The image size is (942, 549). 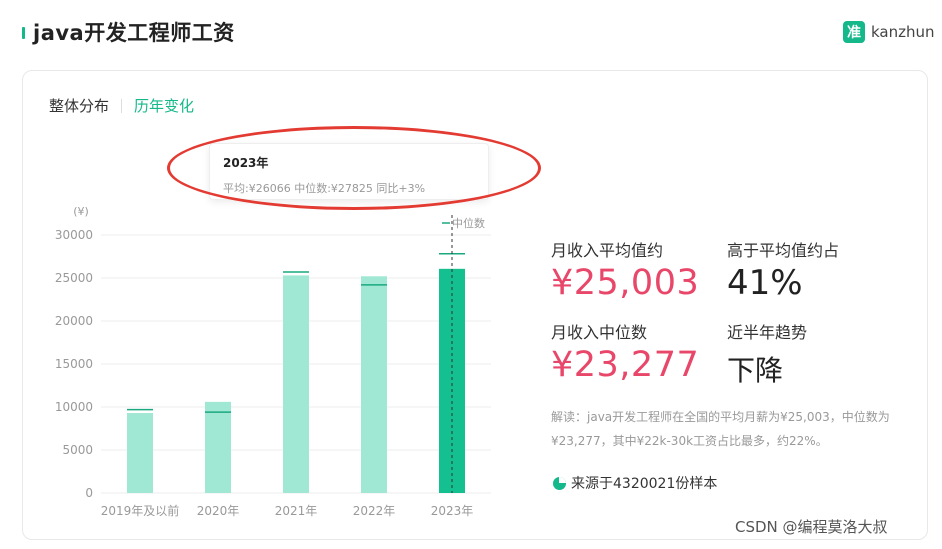 I want to click on sample-source-text: 来源于4320021份样本, so click(x=644, y=484).